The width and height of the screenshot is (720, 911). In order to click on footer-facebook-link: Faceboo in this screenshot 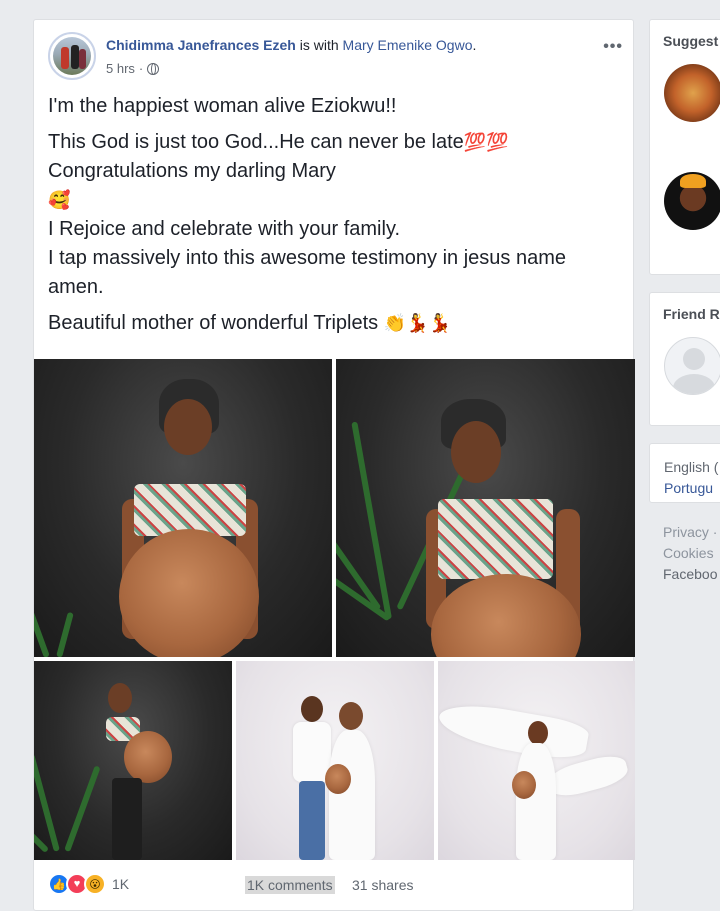, I will do `click(690, 574)`.